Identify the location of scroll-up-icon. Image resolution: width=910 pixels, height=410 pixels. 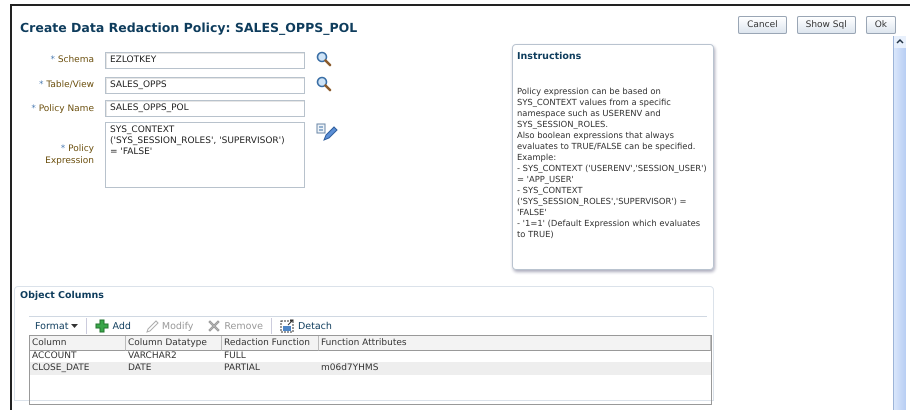
(900, 42).